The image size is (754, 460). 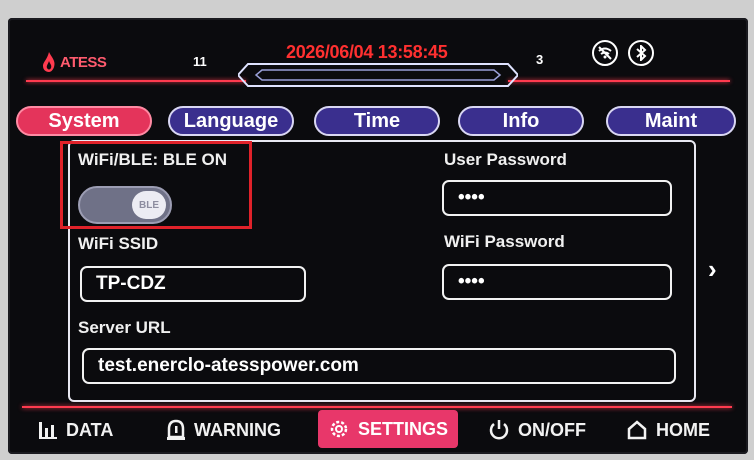 I want to click on header-indicator-right: 3, so click(x=540, y=59).